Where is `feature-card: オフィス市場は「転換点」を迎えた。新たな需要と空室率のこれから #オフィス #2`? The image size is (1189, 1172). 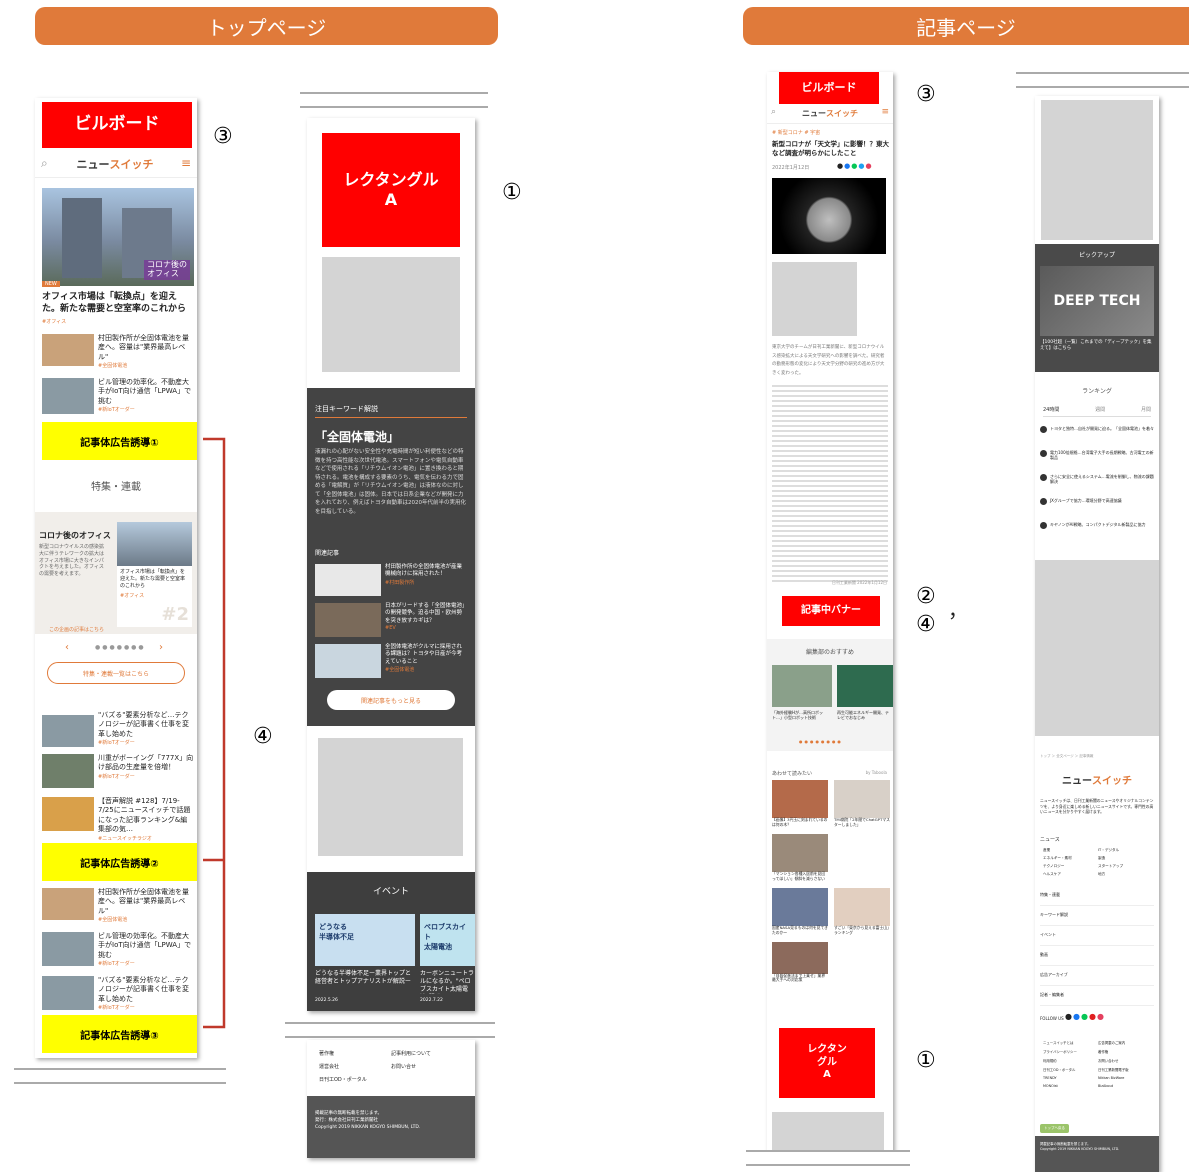
feature-card: オフィス市場は「転換点」を迎えた。新たな需要と空室率のこれから #オフィス #2 is located at coordinates (154, 574).